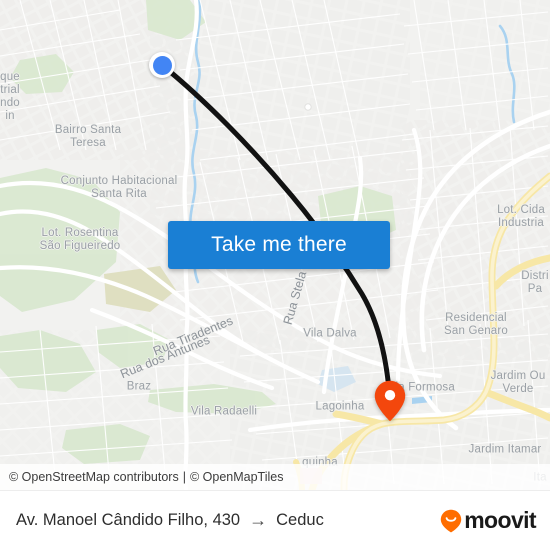 The height and width of the screenshot is (550, 550). I want to click on destination-marker, so click(390, 401).